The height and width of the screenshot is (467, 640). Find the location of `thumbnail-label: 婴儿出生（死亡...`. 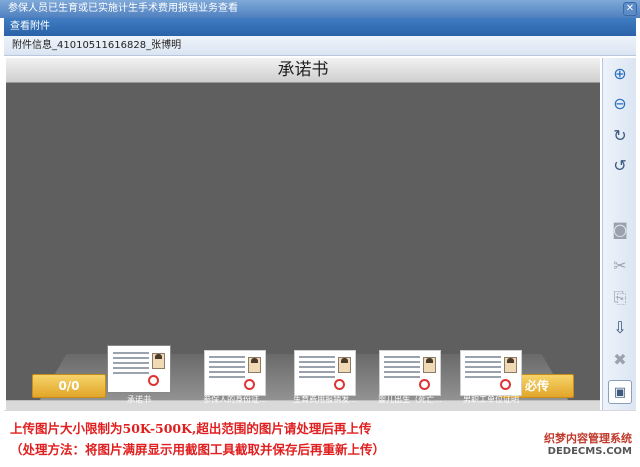

thumbnail-label: 婴儿出生（死亡... is located at coordinates (410, 399).